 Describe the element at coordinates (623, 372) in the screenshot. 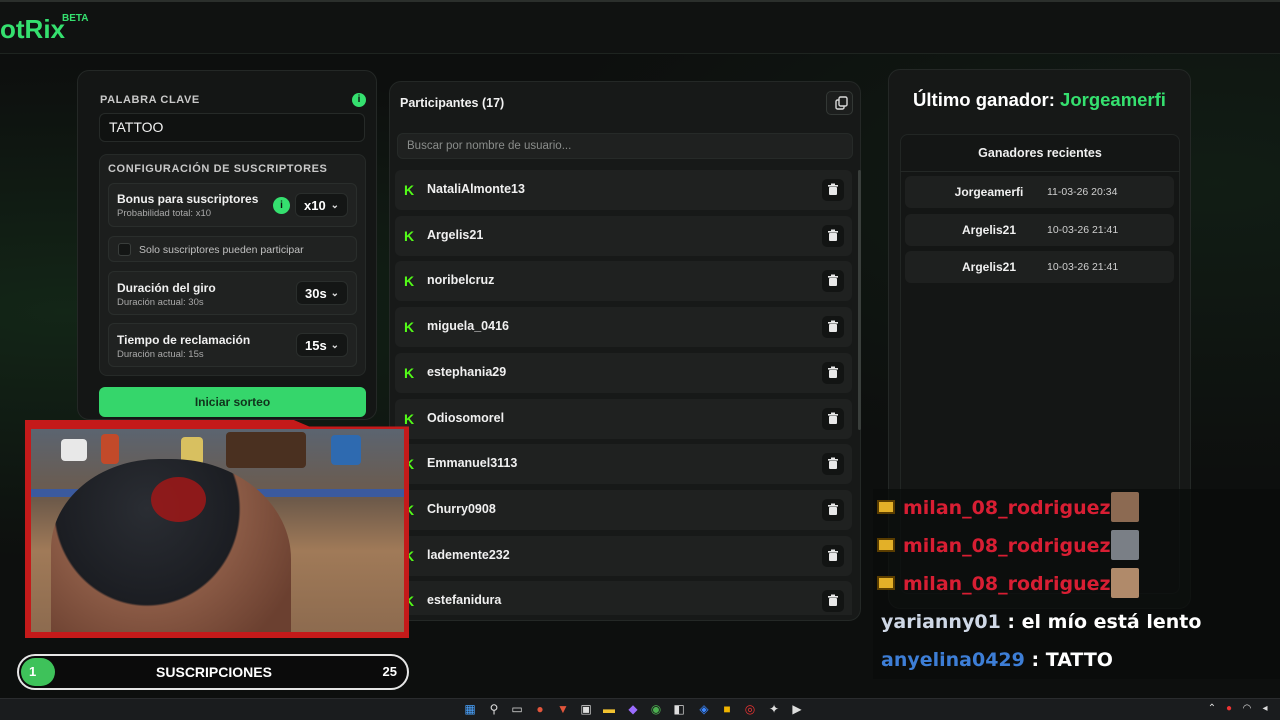

I see `participant-row: Kestephania29` at that location.